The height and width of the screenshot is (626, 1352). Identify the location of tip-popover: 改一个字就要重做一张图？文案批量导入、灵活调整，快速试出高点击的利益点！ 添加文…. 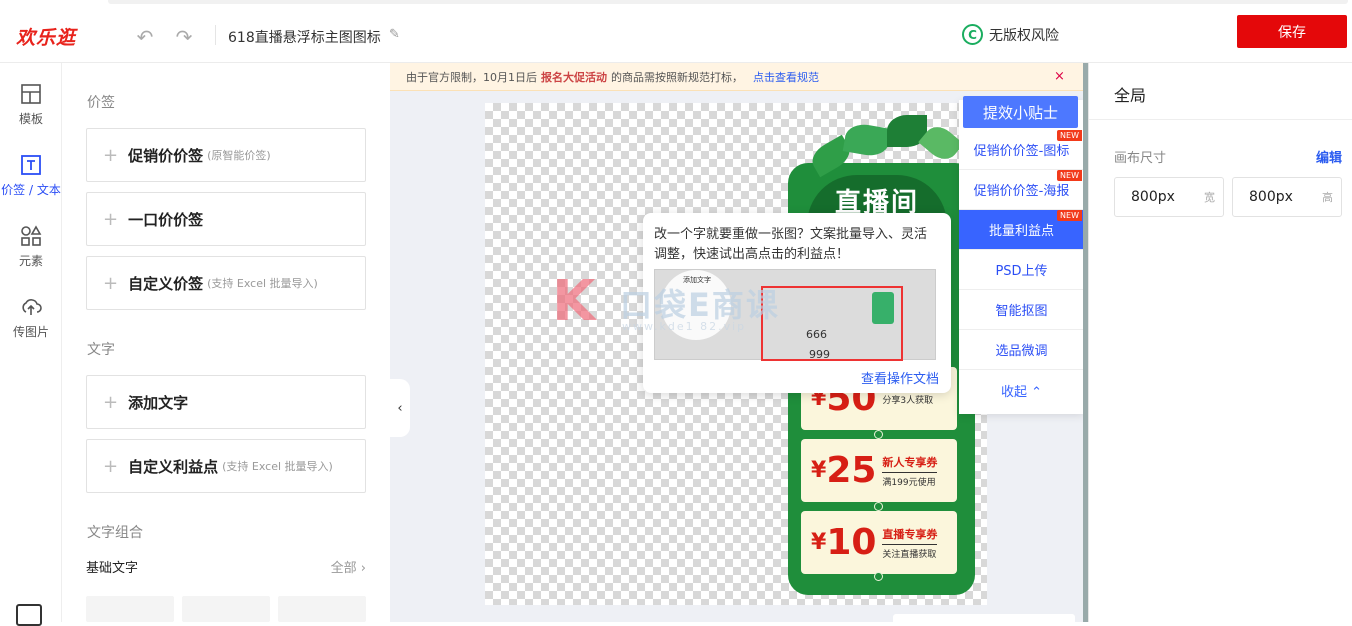
(797, 303).